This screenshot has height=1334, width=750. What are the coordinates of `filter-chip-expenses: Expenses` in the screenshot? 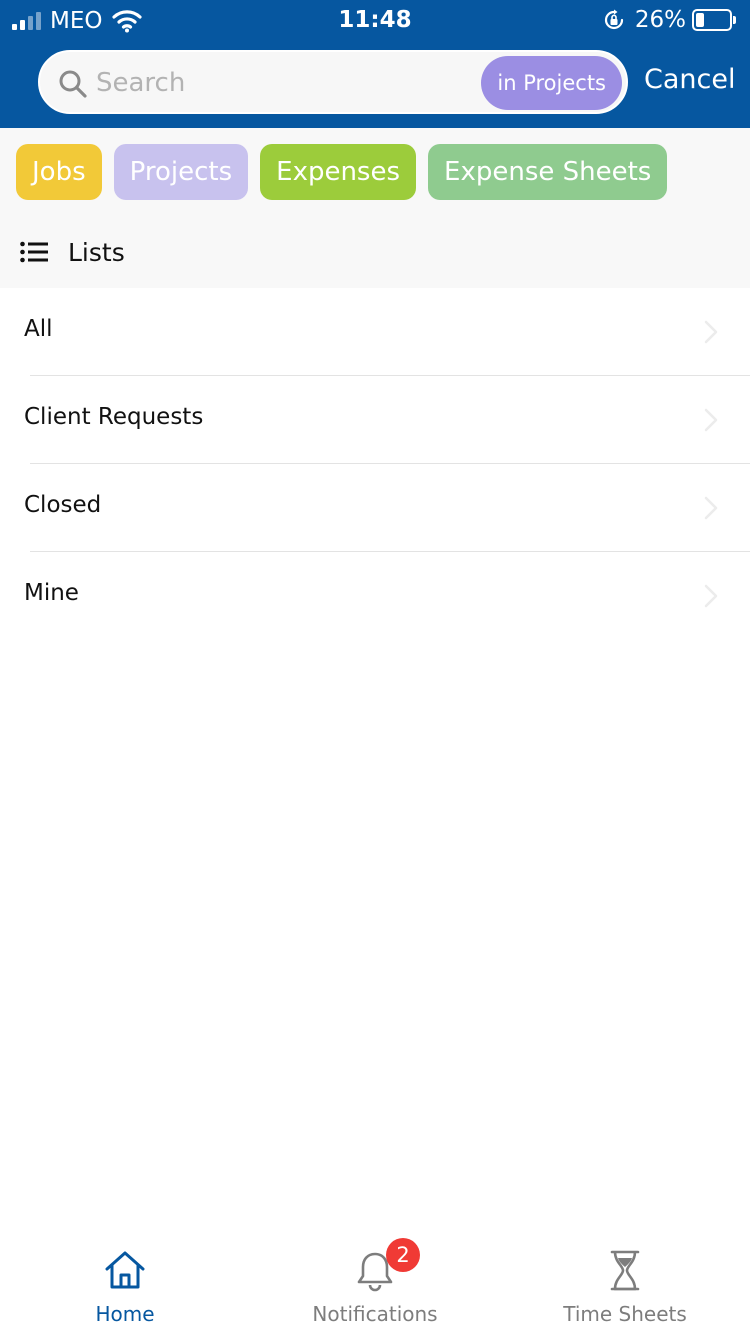 It's located at (338, 172).